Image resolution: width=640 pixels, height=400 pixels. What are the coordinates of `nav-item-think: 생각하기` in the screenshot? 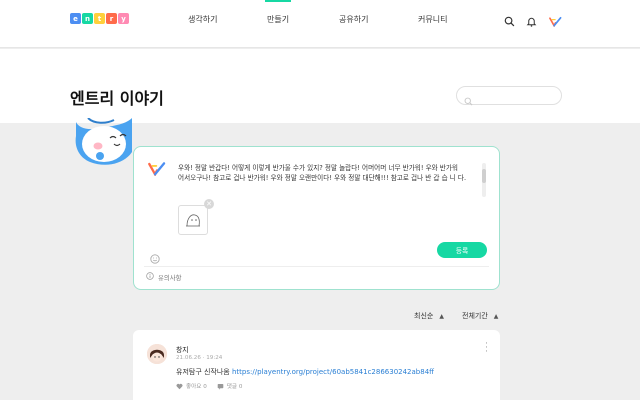 It's located at (202, 19).